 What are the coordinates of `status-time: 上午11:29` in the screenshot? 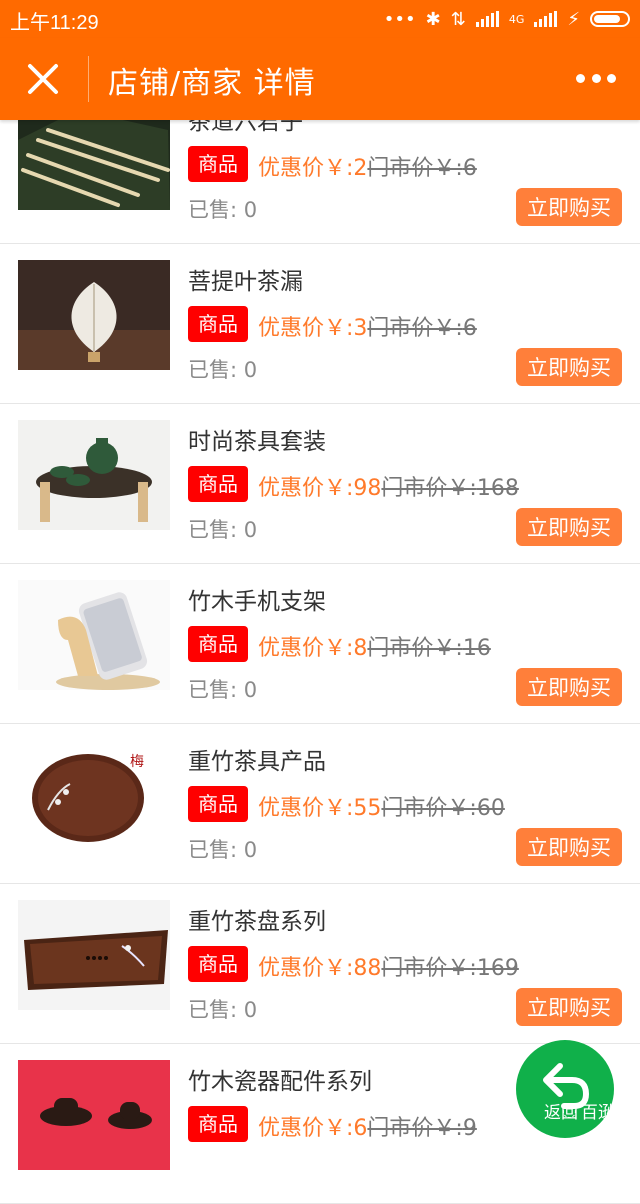 It's located at (54, 23).